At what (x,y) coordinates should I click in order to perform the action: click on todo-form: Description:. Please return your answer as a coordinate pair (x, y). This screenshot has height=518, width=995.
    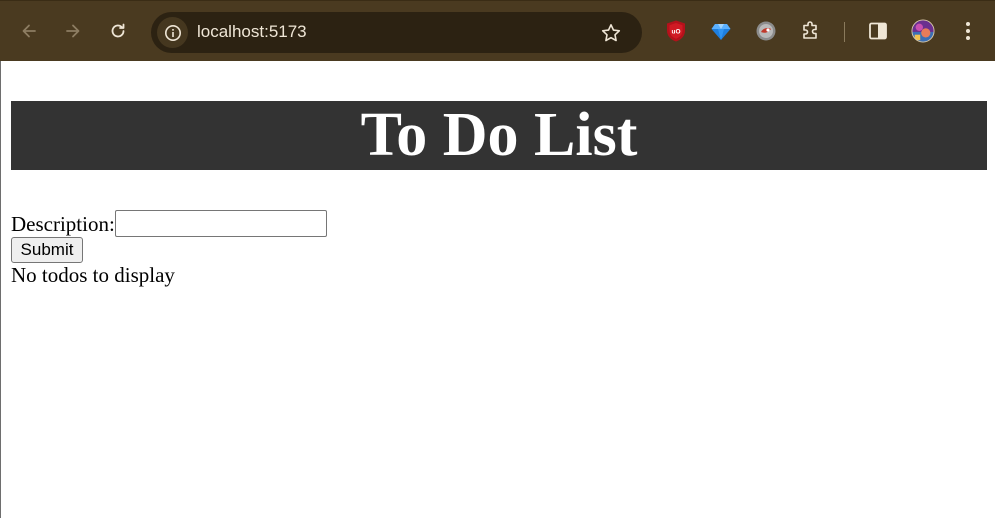
    Looking at the image, I should click on (169, 223).